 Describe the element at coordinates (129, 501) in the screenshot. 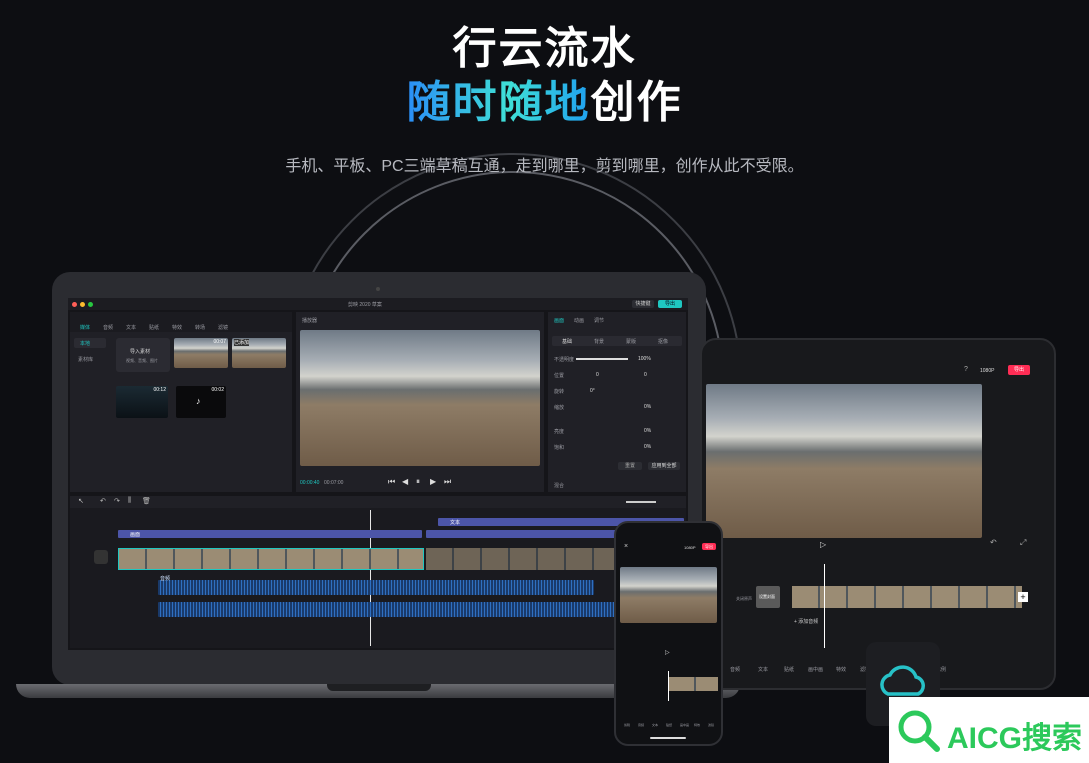

I see `split-icon: ⫼` at that location.